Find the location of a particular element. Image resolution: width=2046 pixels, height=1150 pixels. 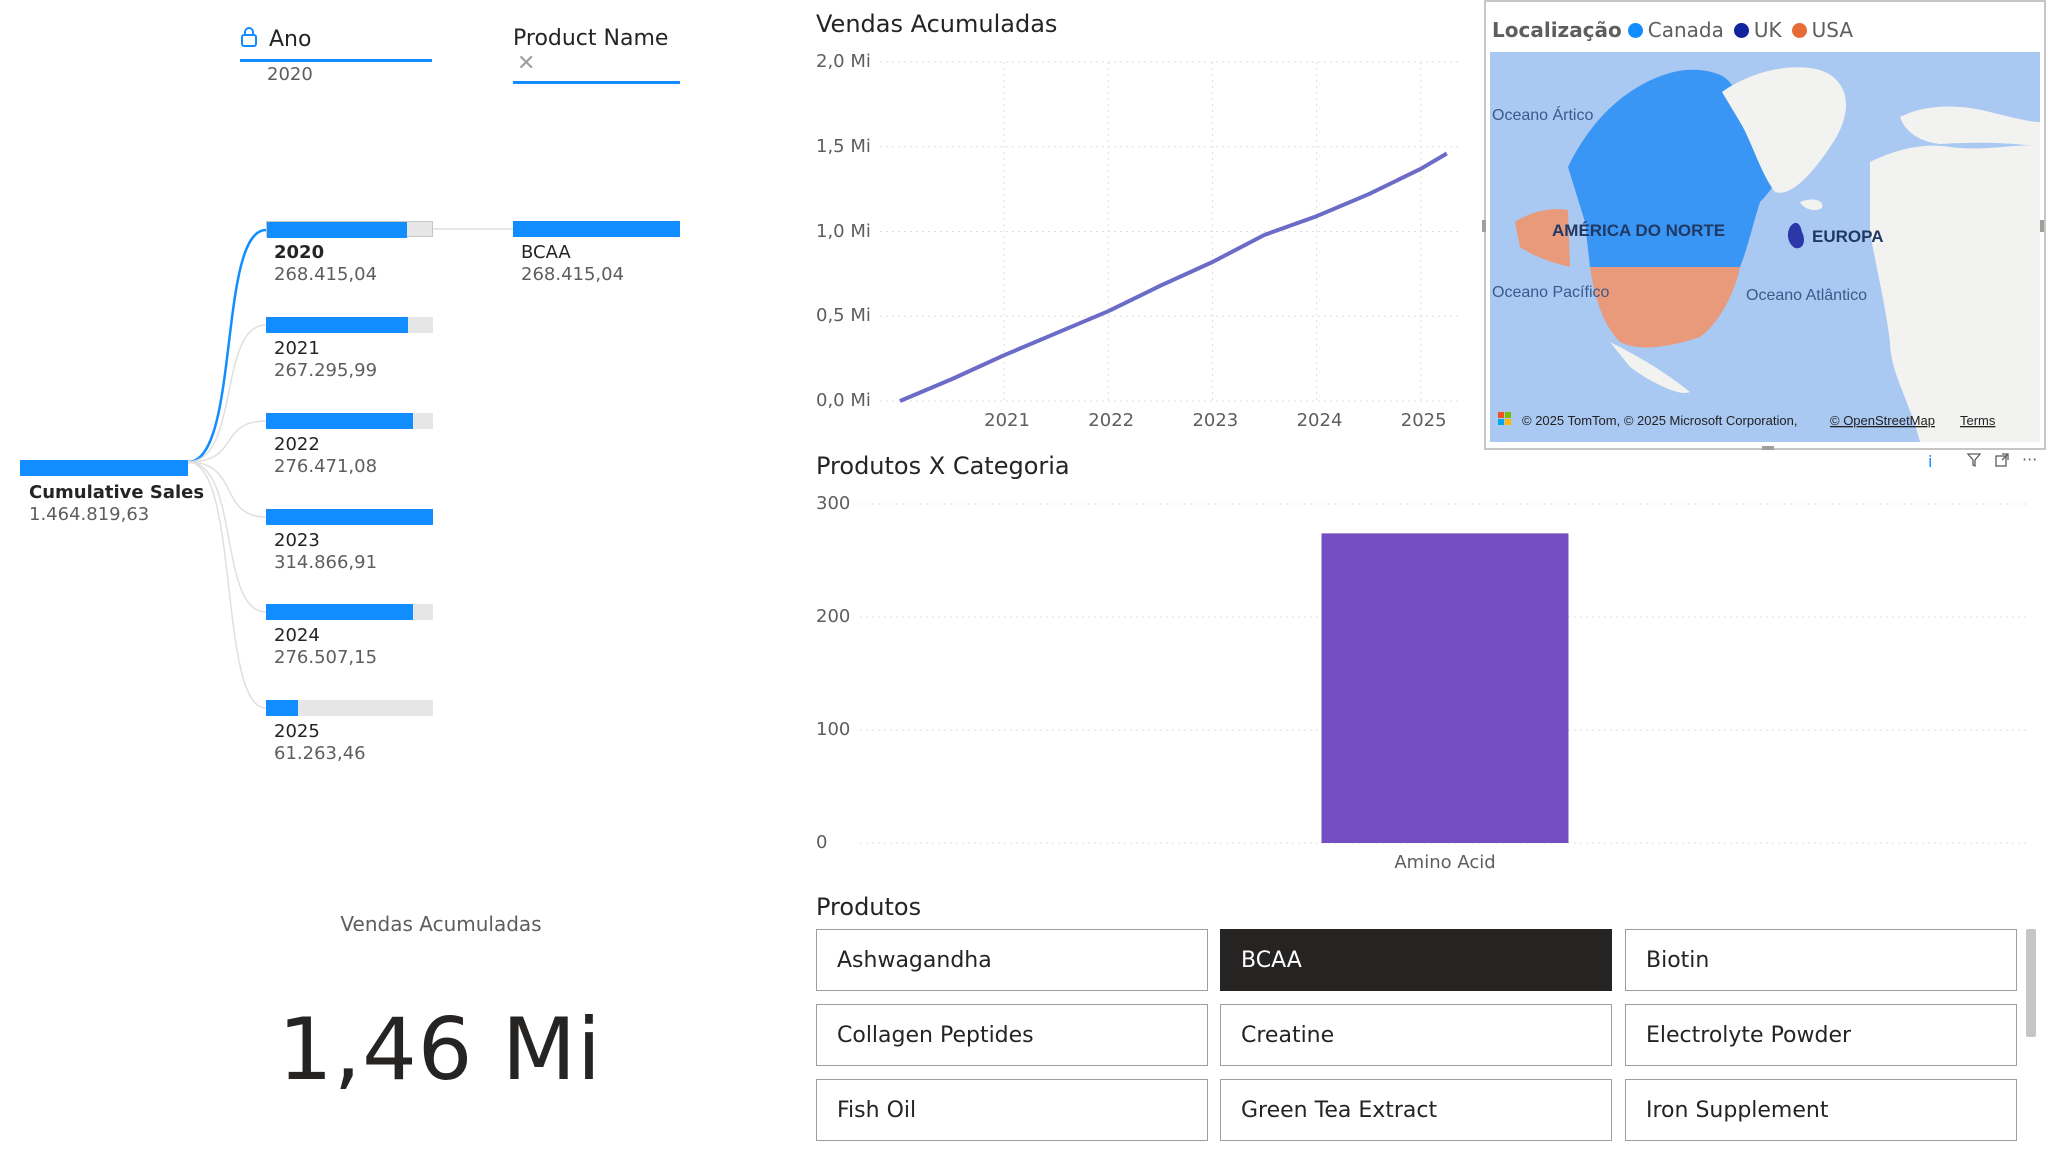

kpi-value: 1,46 Mi is located at coordinates (440, 1050).